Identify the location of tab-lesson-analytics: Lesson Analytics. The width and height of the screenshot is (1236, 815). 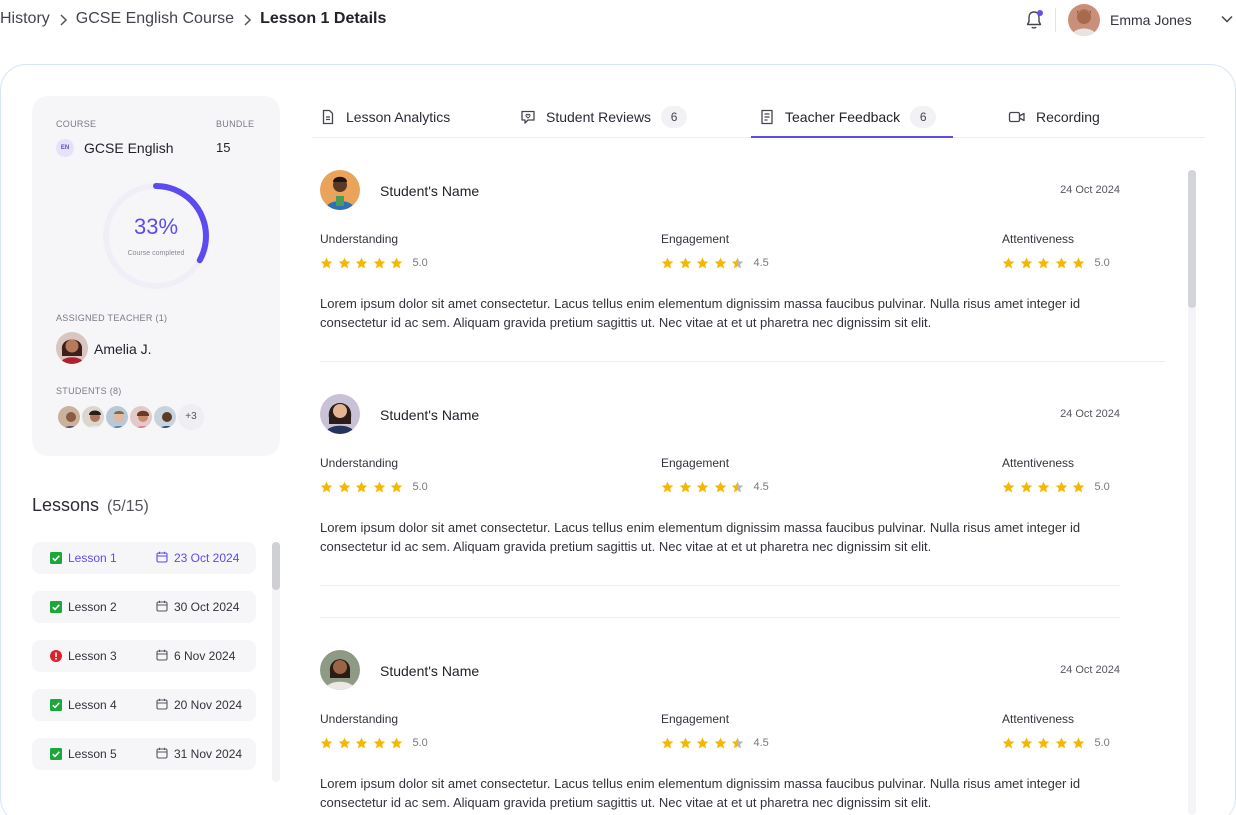
(385, 117).